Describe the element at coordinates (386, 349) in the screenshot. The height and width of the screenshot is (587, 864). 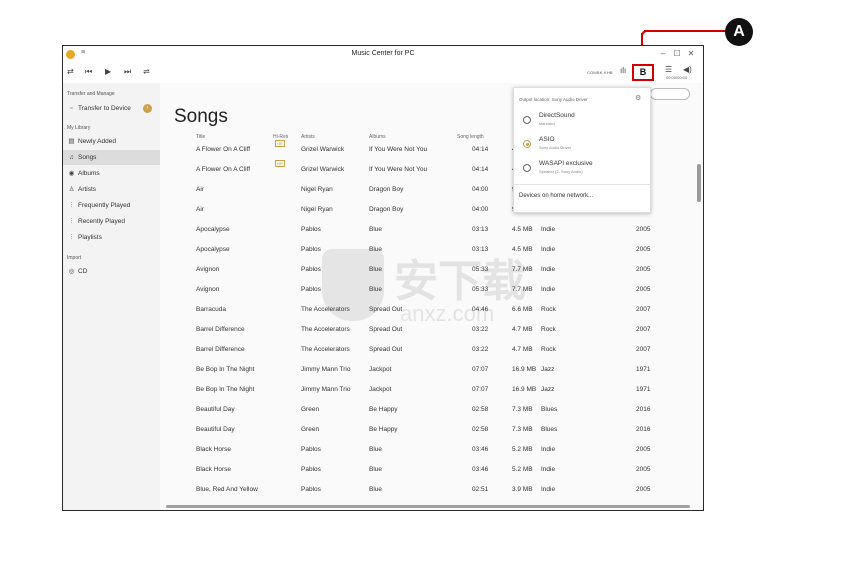
I see `song-album: Spread Out` at that location.